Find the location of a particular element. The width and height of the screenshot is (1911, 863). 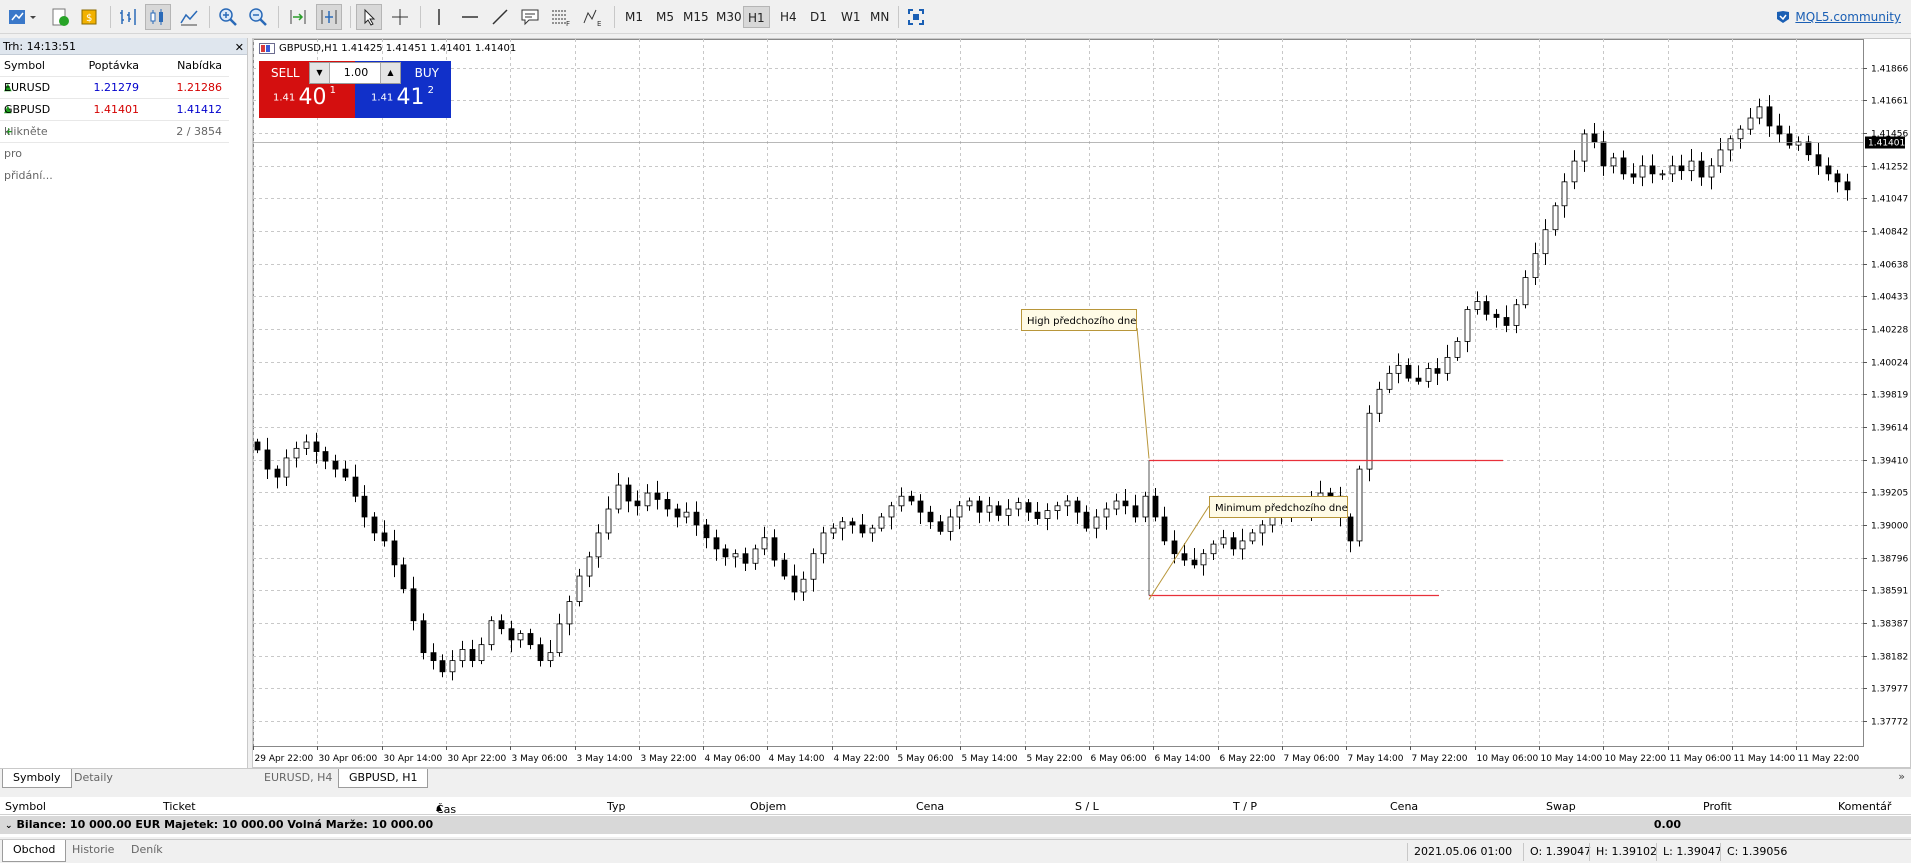

text-label-icon is located at coordinates (530, 17).